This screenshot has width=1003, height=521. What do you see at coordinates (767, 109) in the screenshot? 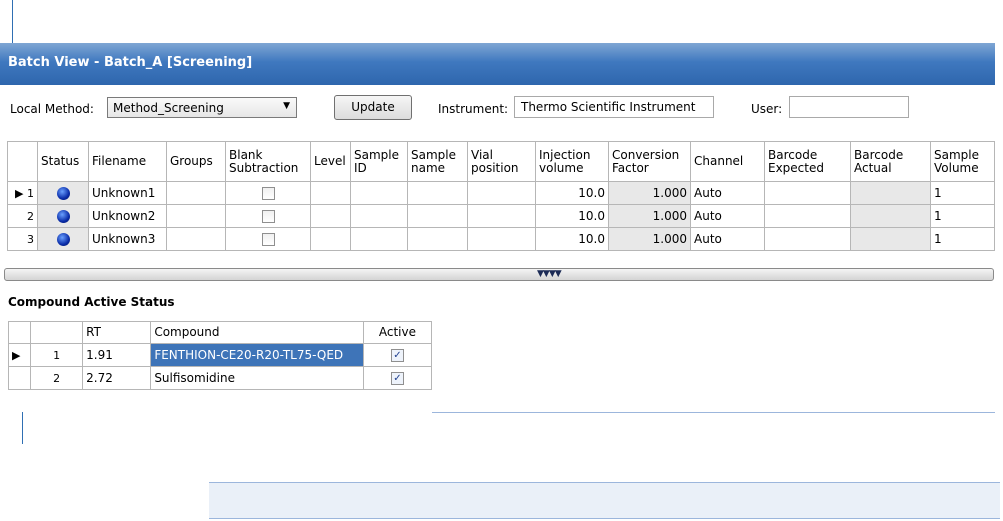
I see `user-label: User:` at bounding box center [767, 109].